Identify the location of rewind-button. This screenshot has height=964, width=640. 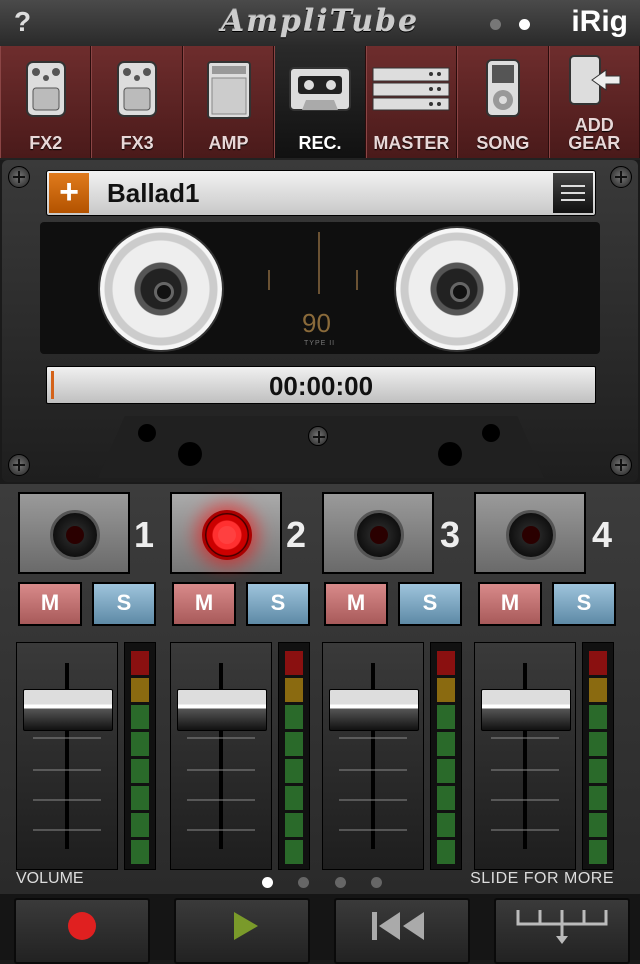
(402, 931).